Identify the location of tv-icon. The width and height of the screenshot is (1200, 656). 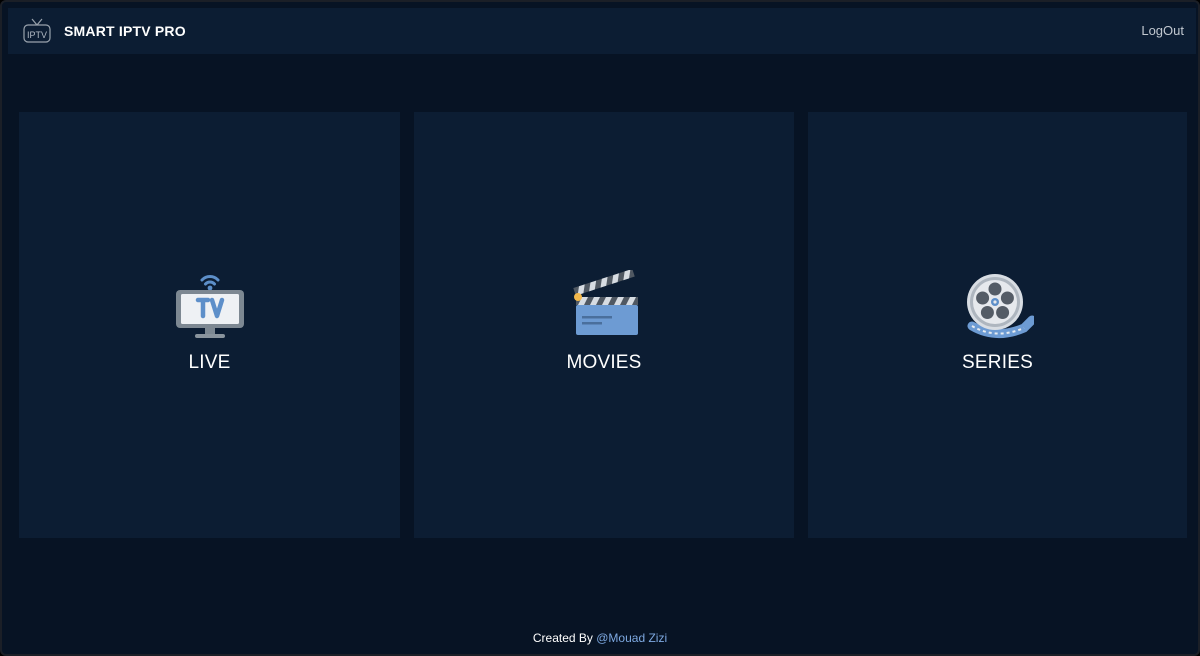
(209, 306).